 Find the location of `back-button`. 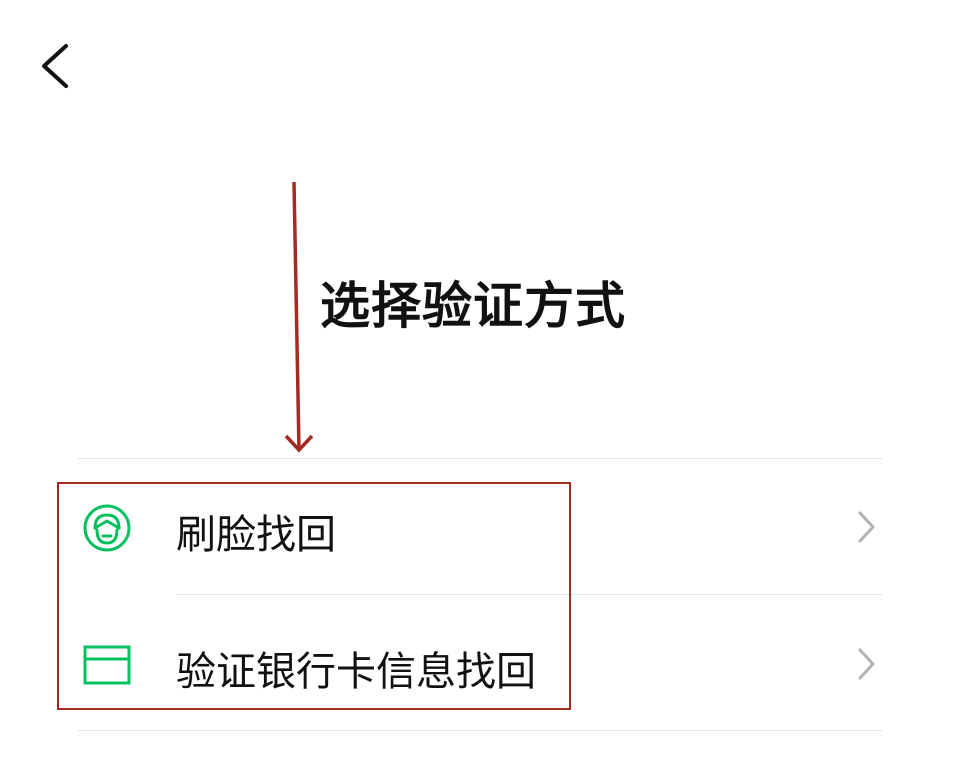

back-button is located at coordinates (55, 66).